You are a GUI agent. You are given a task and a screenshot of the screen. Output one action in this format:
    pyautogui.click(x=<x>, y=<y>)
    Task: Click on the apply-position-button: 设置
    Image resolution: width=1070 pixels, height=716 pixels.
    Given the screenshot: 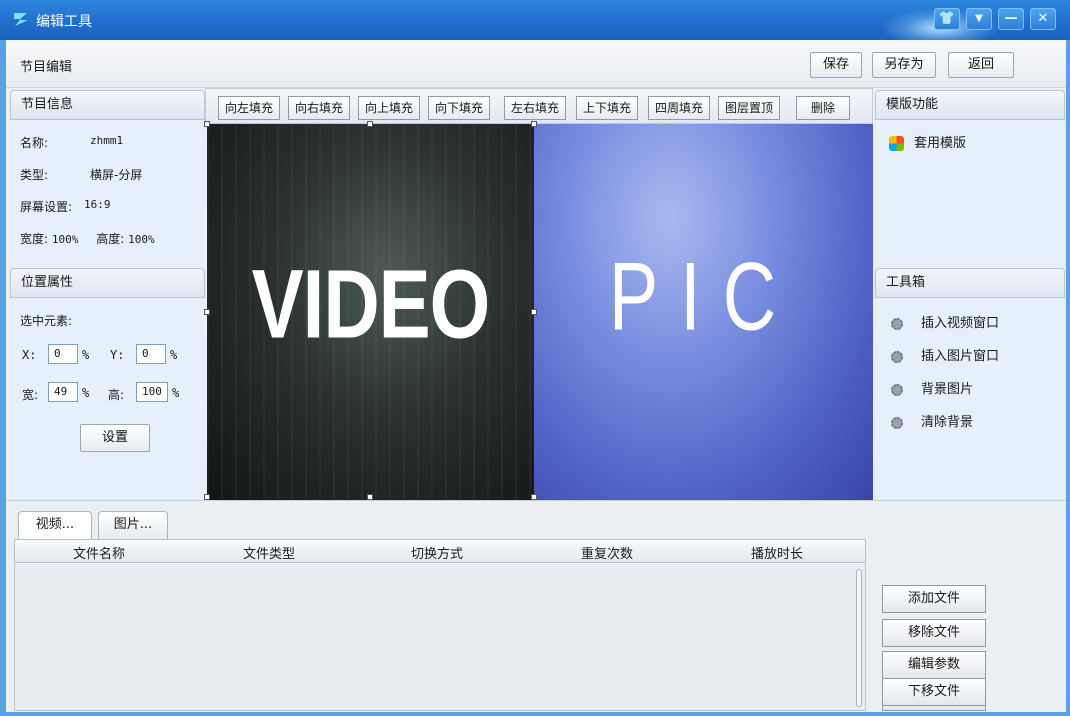 What is the action you would take?
    pyautogui.click(x=115, y=438)
    